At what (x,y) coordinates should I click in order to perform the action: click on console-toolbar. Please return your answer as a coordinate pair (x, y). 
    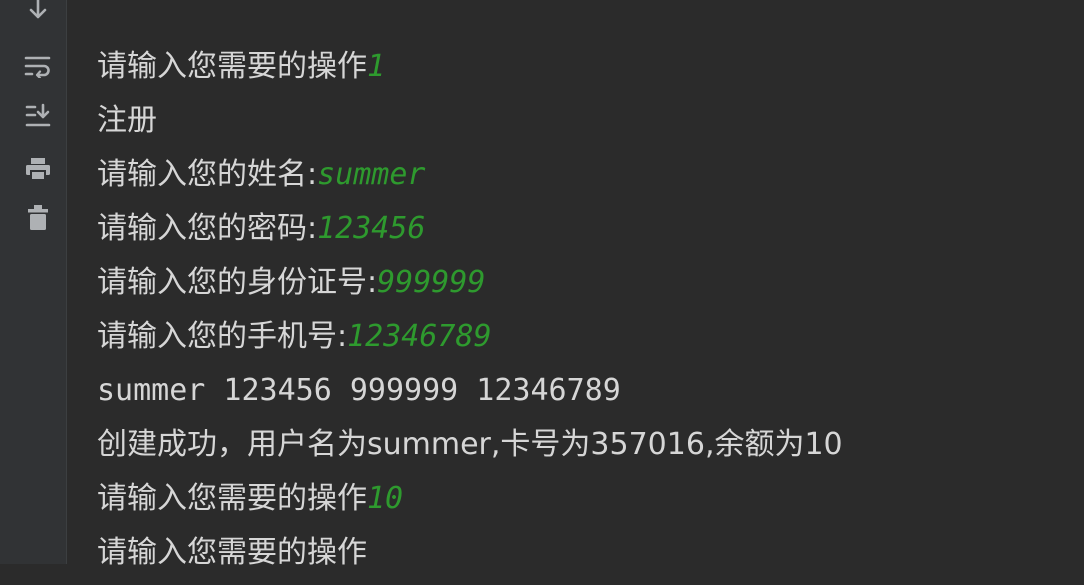
    Looking at the image, I should click on (33, 282).